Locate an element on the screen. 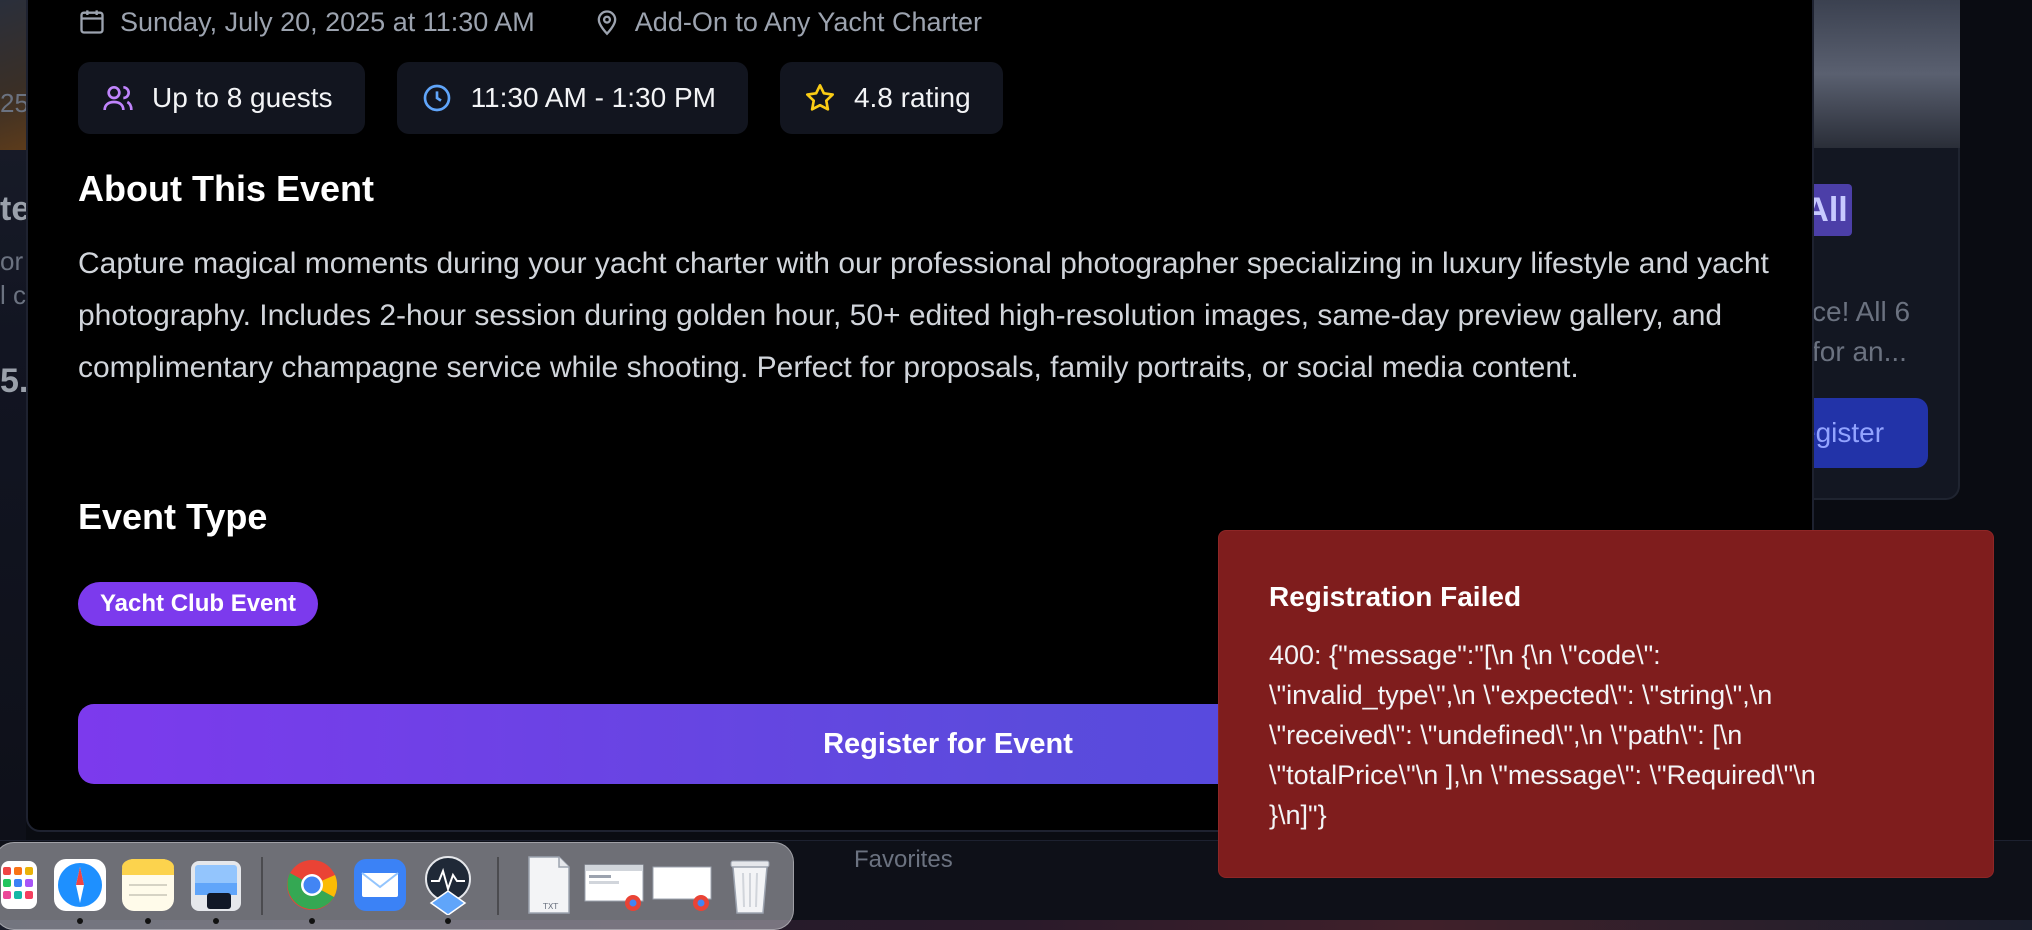 The image size is (2032, 930). toast-title: Registration Failed is located at coordinates (1395, 596).